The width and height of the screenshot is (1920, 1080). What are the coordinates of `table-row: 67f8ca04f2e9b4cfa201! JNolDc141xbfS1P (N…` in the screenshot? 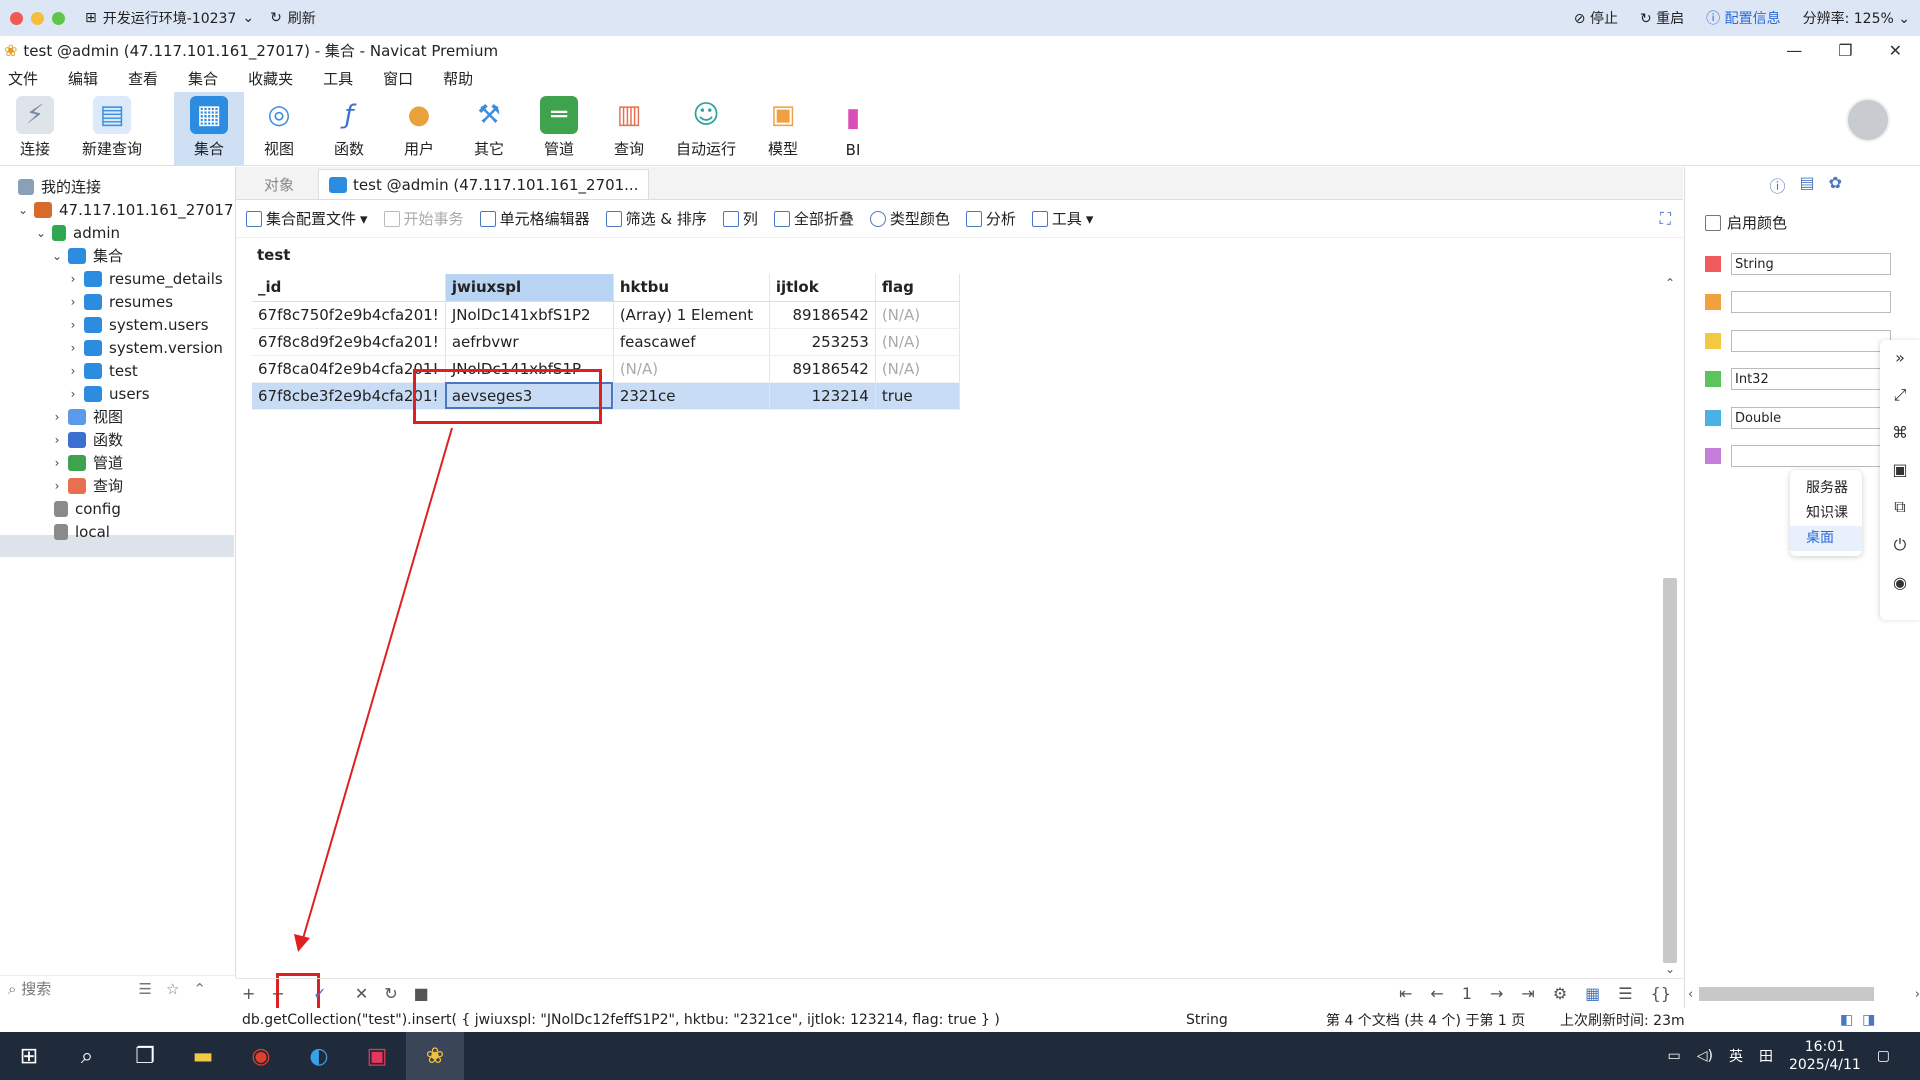 It's located at (606, 369).